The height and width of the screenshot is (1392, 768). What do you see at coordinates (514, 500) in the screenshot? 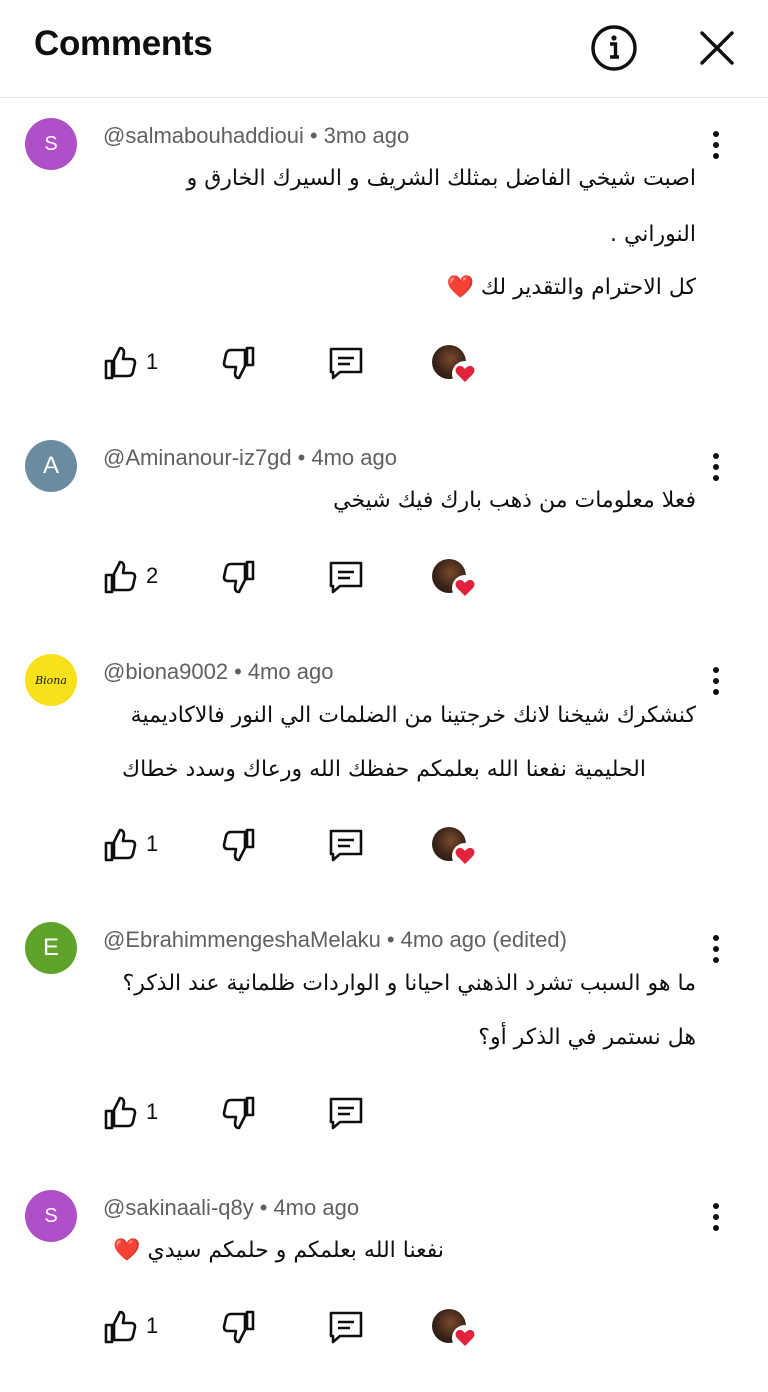
I see `comment-text-line: فعلا معلومات من ذهب بارك فيك شيخي` at bounding box center [514, 500].